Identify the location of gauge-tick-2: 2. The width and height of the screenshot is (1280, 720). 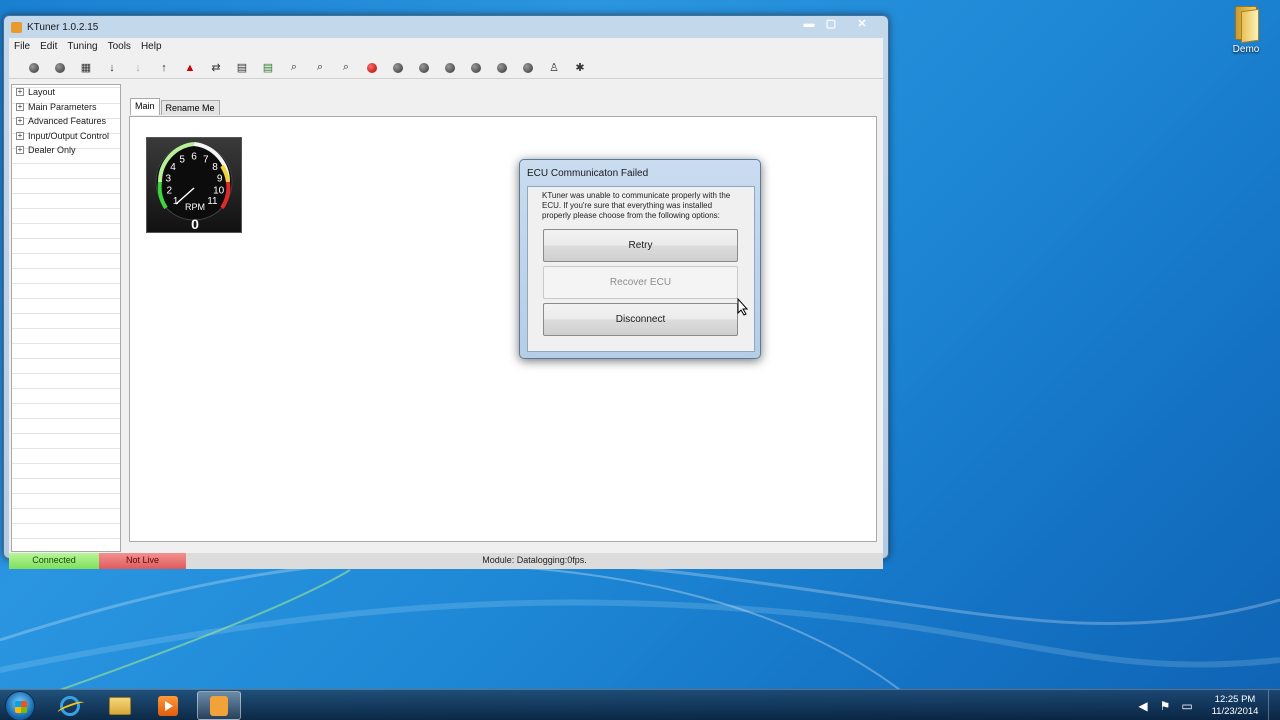
(170, 191).